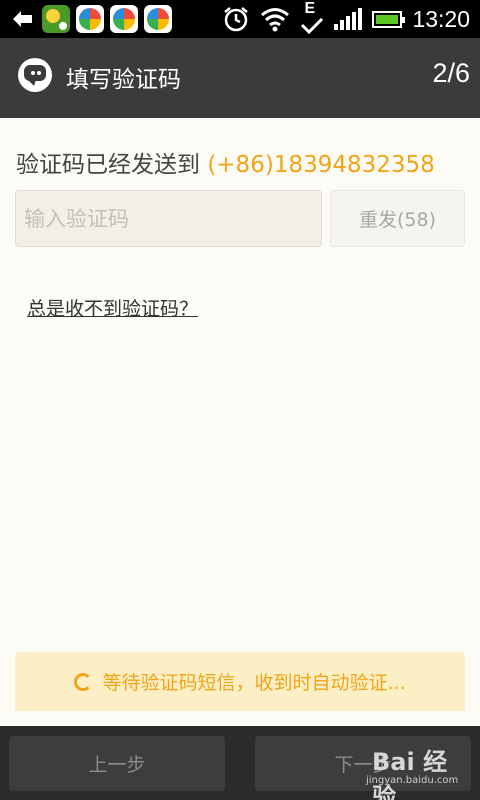  I want to click on baidu-watermark: Bai 经验 jingyan.baidu.com, so click(416, 771).